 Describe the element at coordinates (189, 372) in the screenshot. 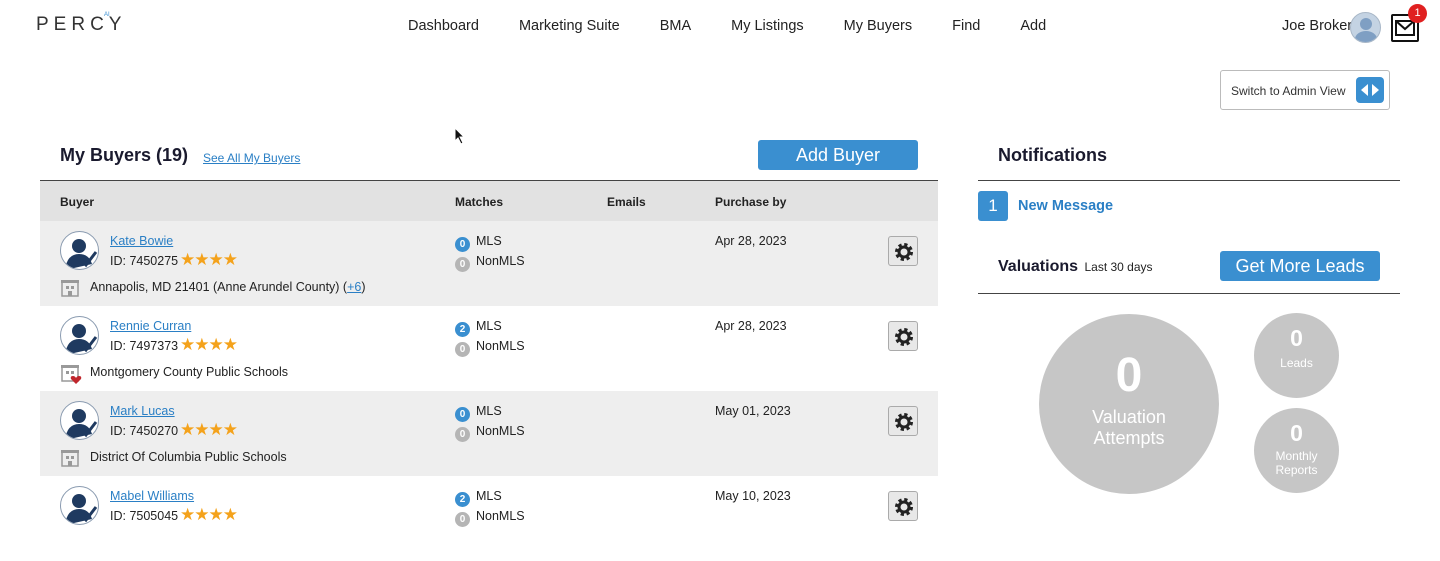

I see `buyer-location: Montgomery County Public Schools` at that location.